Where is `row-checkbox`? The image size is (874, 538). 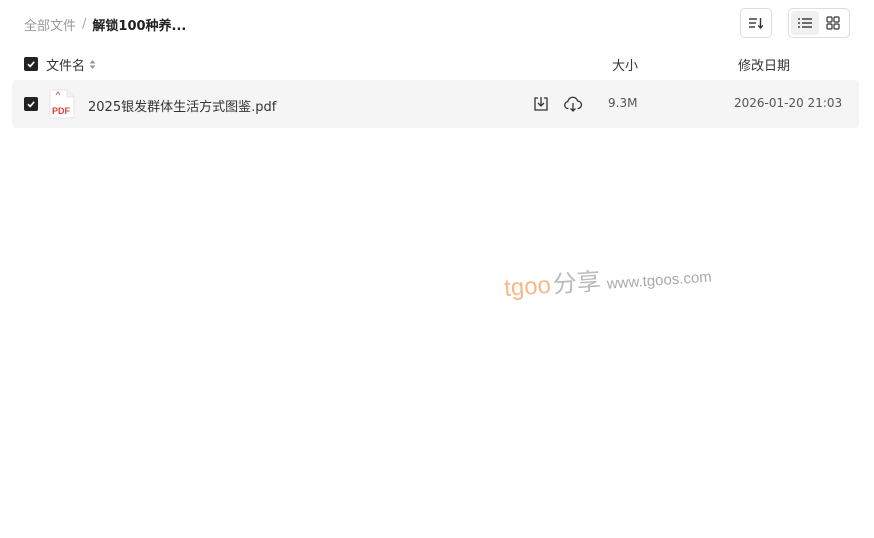
row-checkbox is located at coordinates (31, 104).